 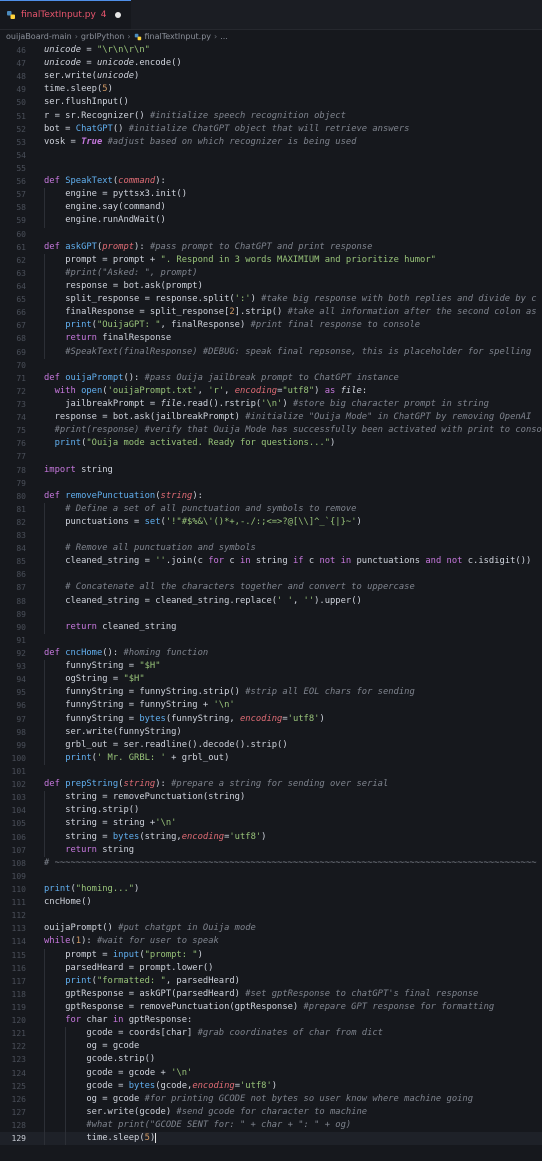 I want to click on breadcrumb-item-file: finalTextInput.py, so click(x=178, y=36).